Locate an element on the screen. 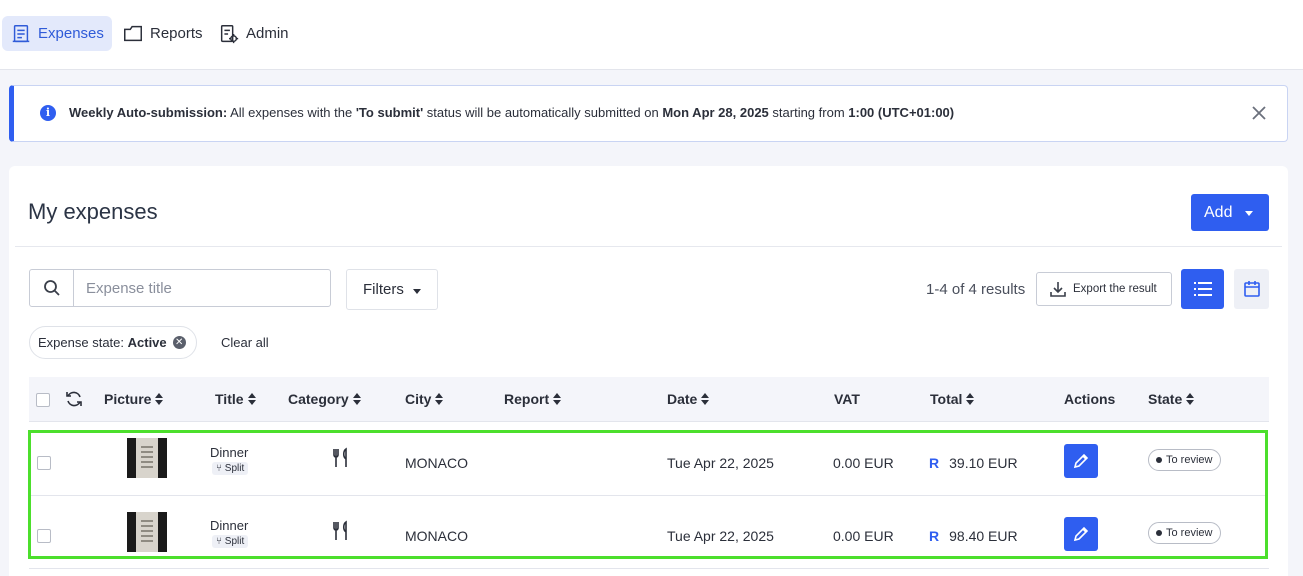  row-date: Tue Apr 22, 2025 is located at coordinates (720, 463).